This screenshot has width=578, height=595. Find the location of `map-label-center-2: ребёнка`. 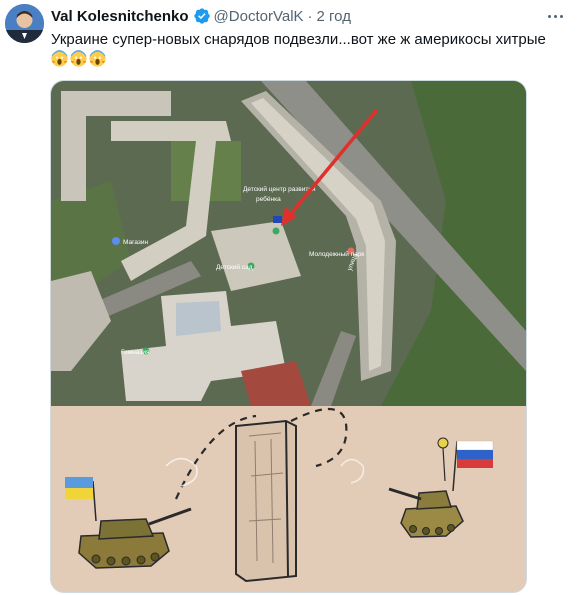

map-label-center-2: ребёнка is located at coordinates (268, 199).